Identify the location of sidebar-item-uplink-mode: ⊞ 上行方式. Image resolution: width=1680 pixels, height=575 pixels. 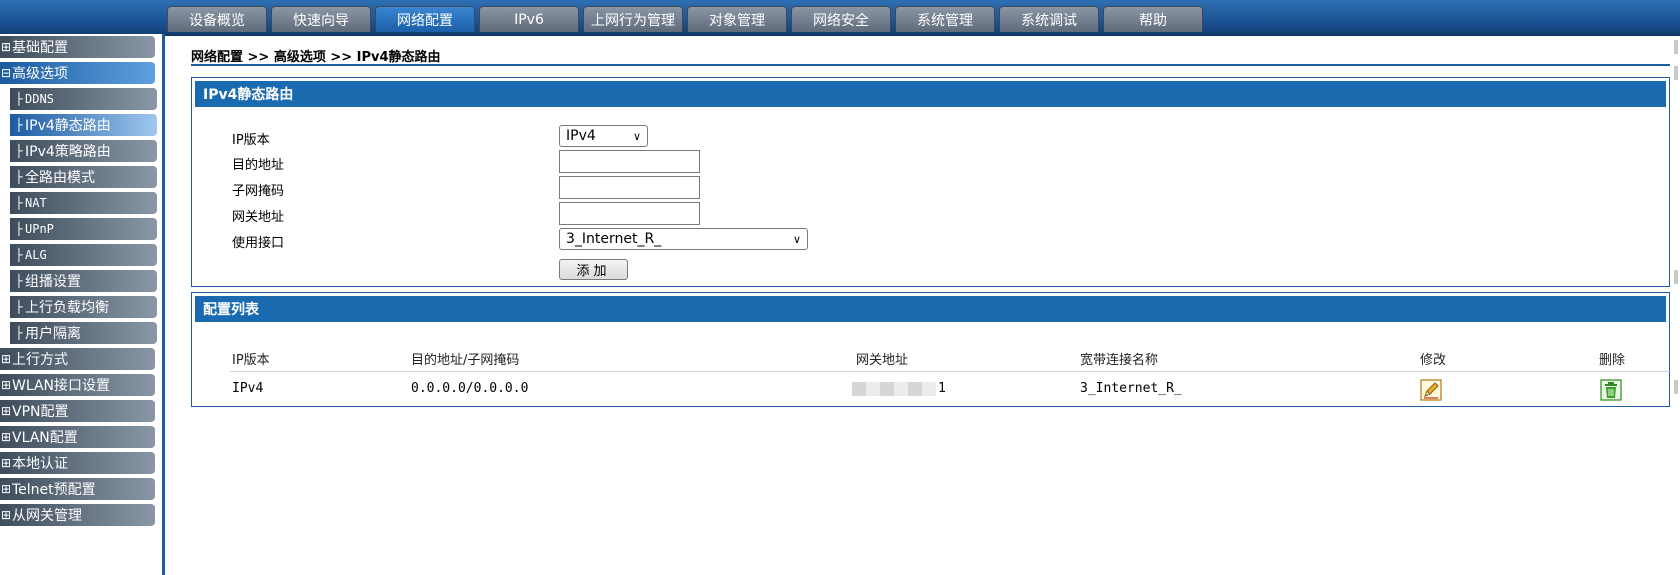
(77, 359).